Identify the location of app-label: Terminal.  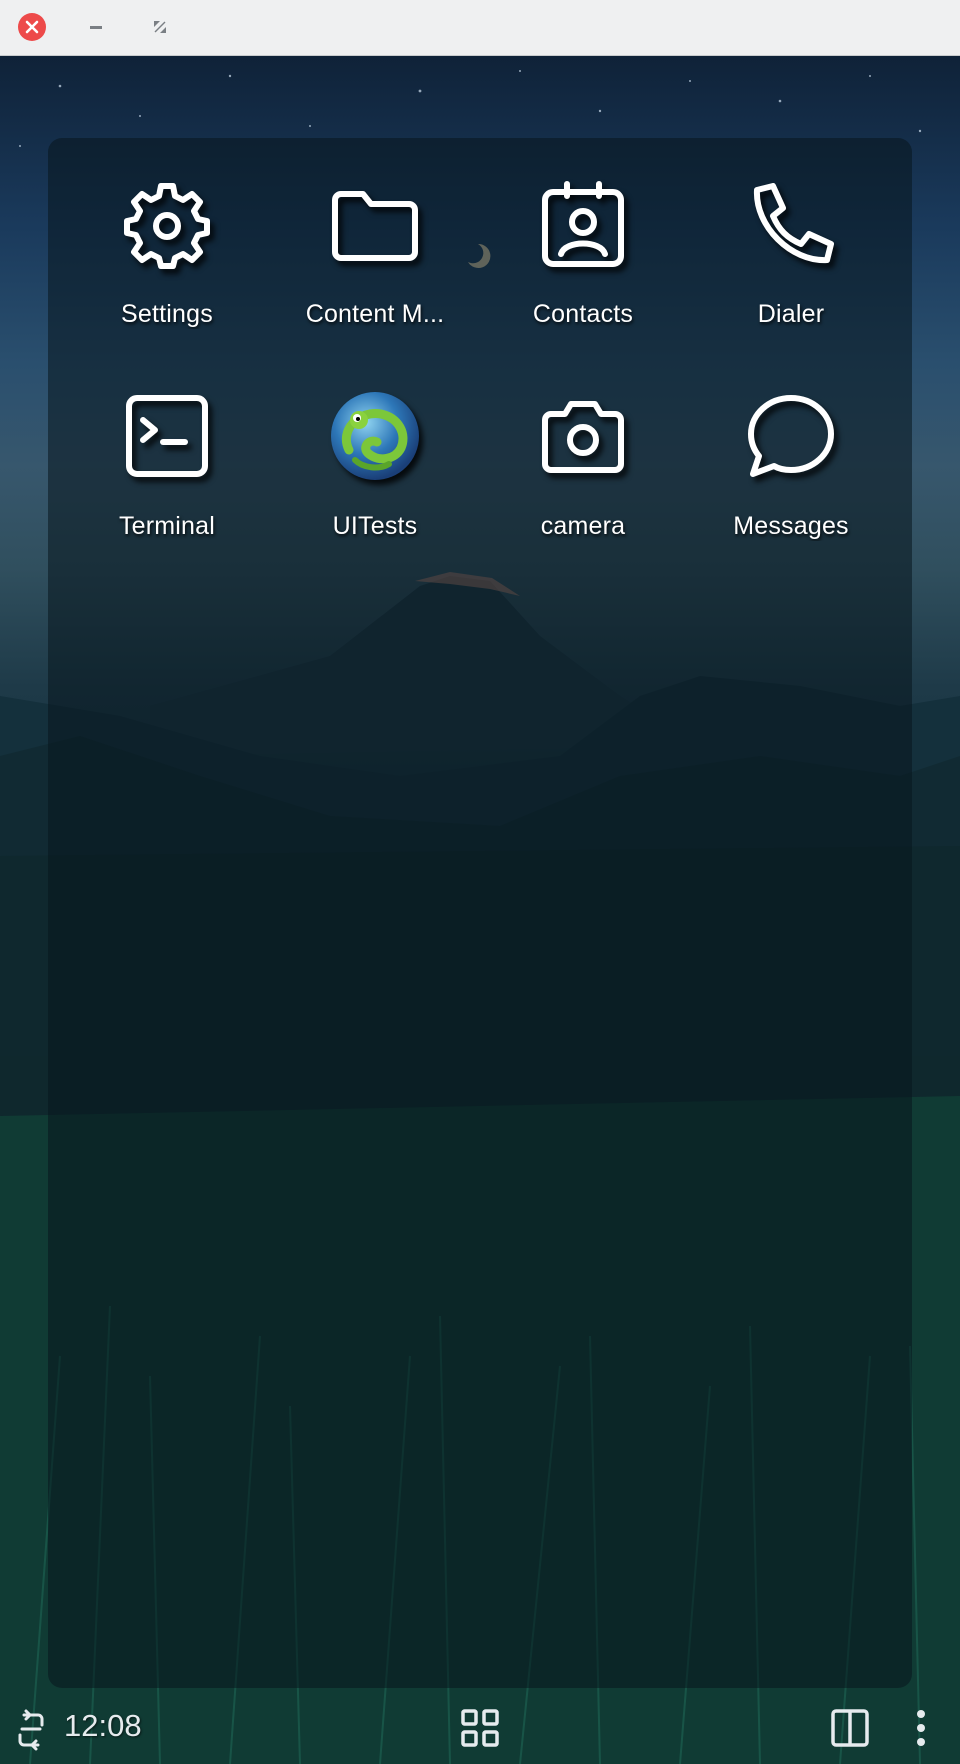
(167, 526).